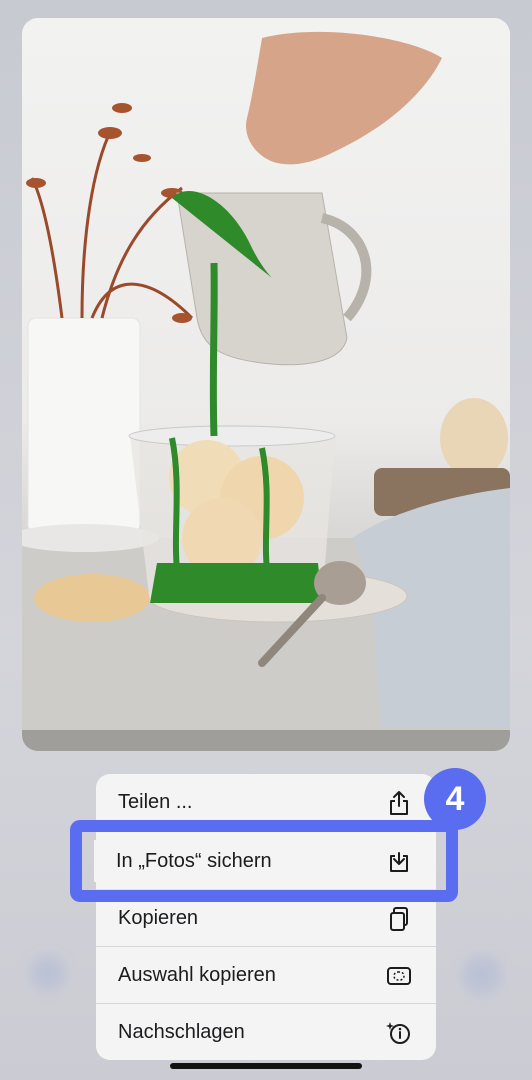 The image size is (532, 1080). What do you see at coordinates (399, 919) in the screenshot?
I see `copy-icon` at bounding box center [399, 919].